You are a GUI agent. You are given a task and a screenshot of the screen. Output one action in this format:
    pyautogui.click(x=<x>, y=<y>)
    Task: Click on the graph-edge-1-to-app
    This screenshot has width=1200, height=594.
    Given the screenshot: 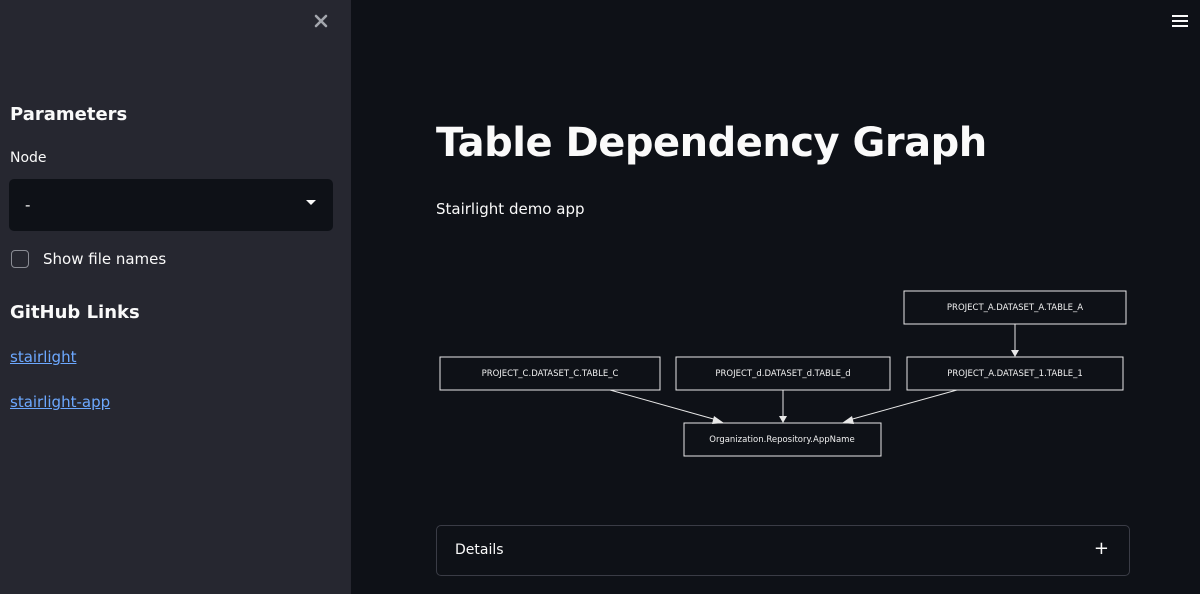 What is the action you would take?
    pyautogui.click(x=903, y=405)
    